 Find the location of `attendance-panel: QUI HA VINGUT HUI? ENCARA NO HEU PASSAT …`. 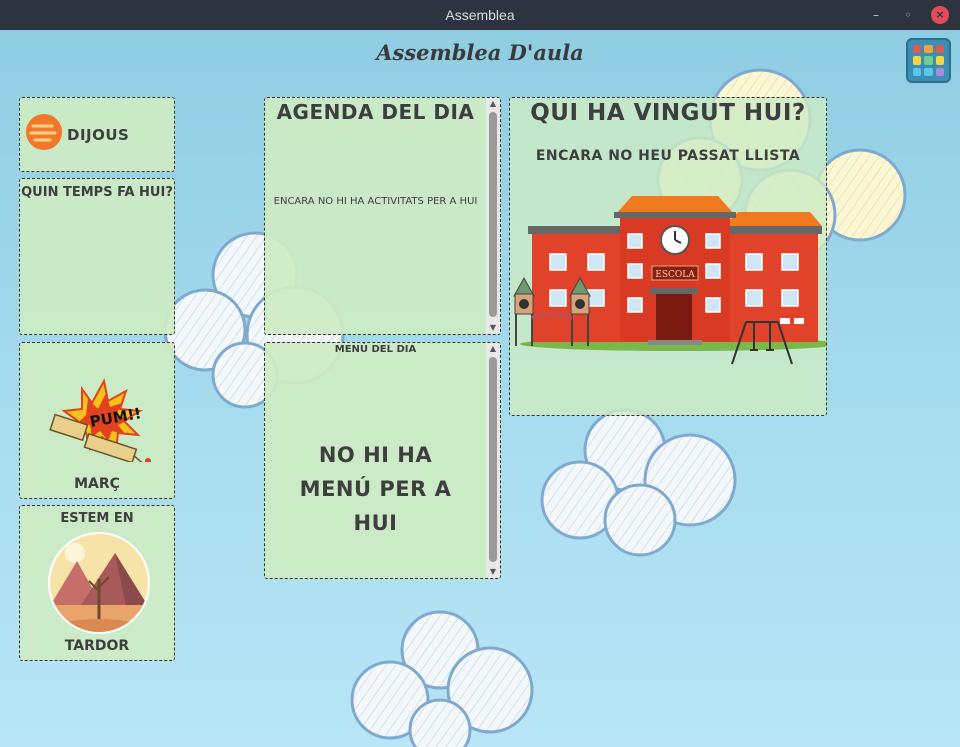

attendance-panel: QUI HA VINGUT HUI? ENCARA NO HEU PASSAT … is located at coordinates (668, 256).